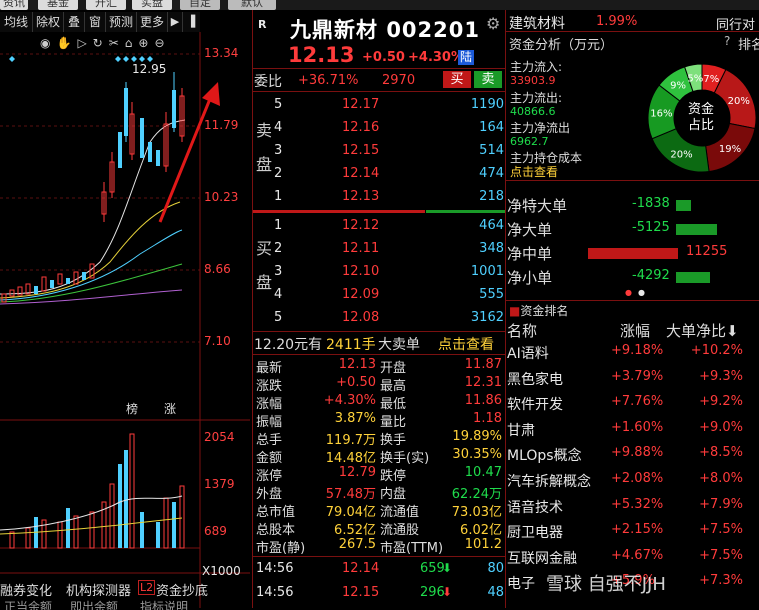  What do you see at coordinates (58, 5) in the screenshot?
I see `menu-fund: 基金` at bounding box center [58, 5].